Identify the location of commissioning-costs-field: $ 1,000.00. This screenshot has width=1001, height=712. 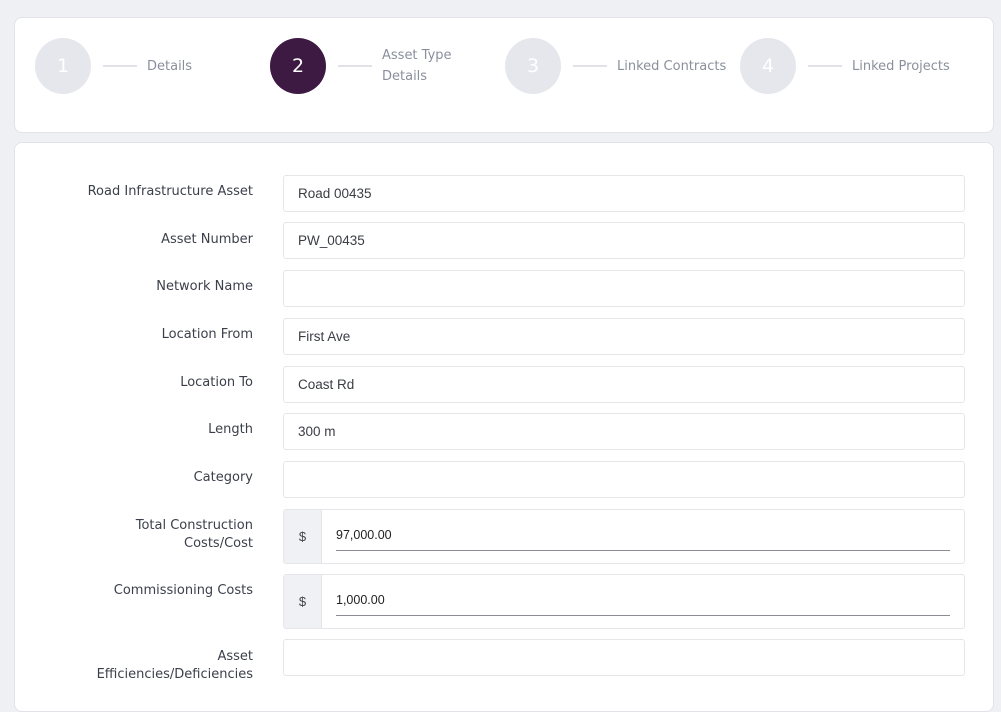
(624, 601).